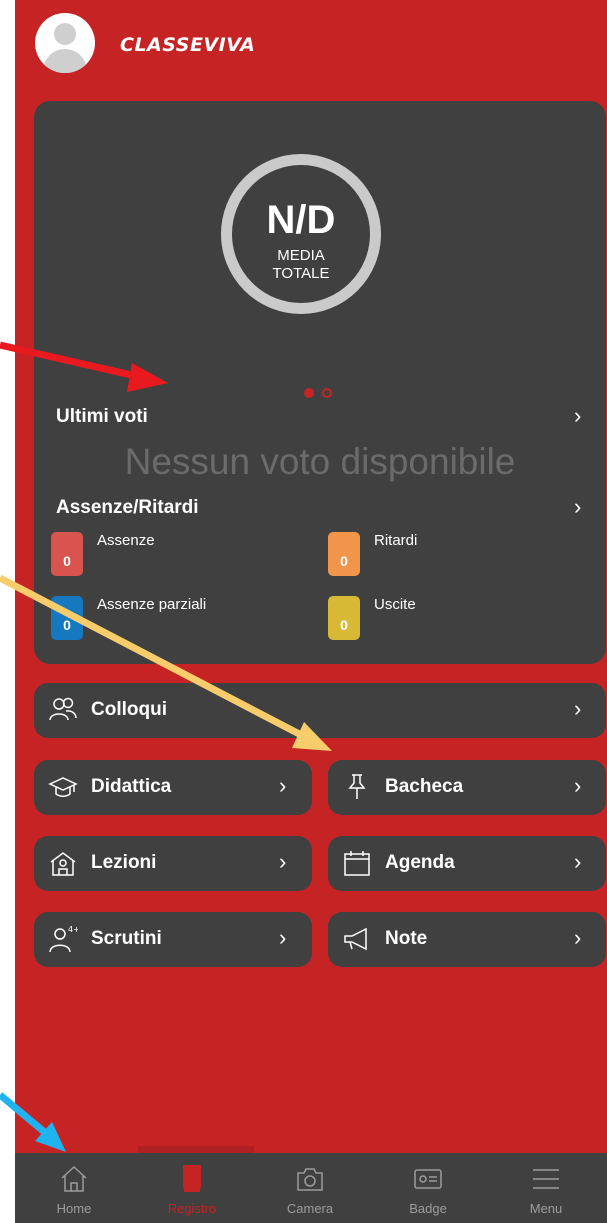 The height and width of the screenshot is (1223, 607). I want to click on app-header: CLASSEVIVA, so click(311, 43).